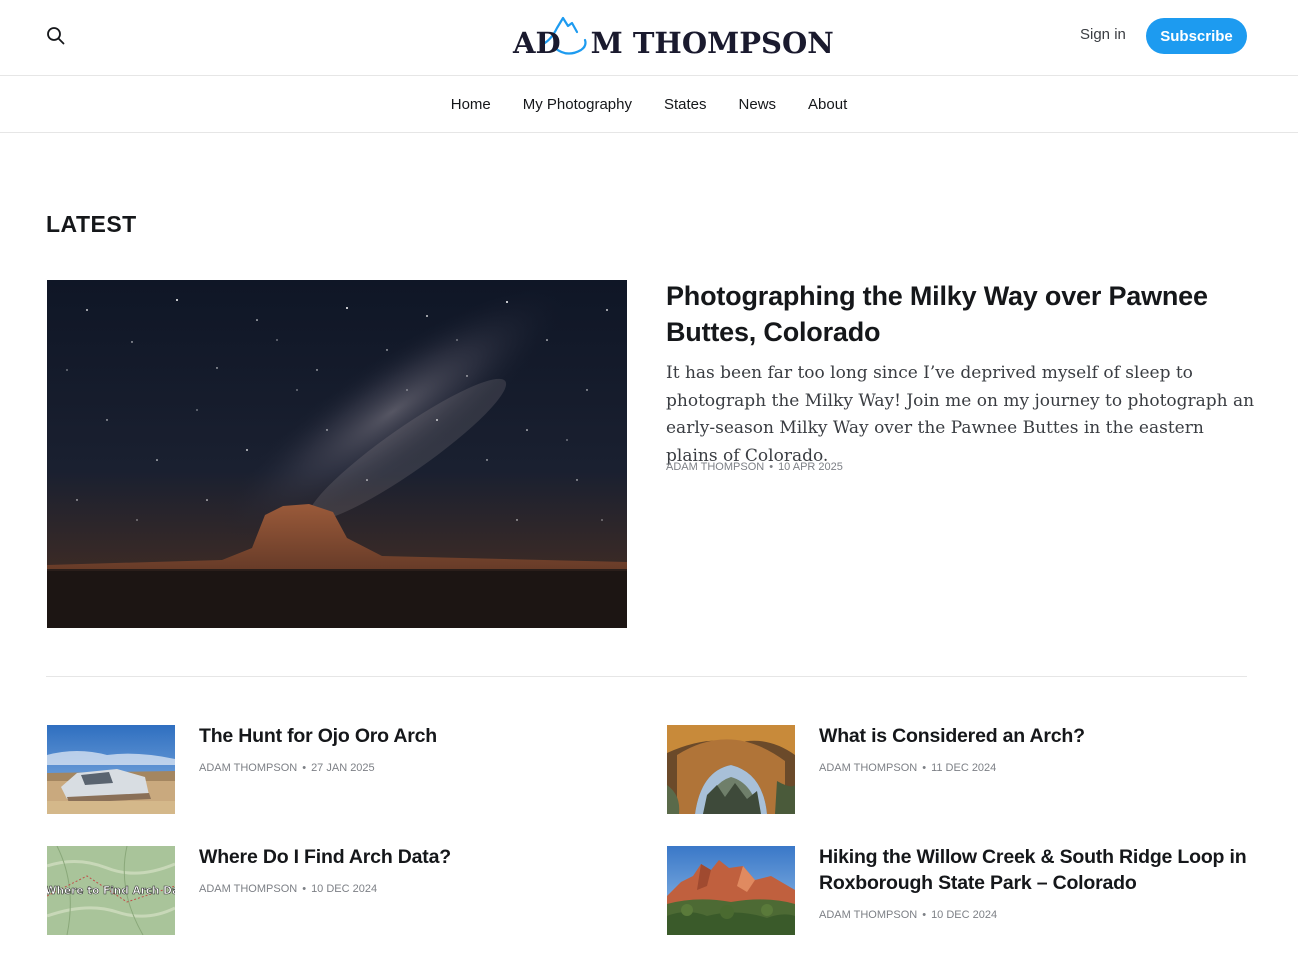 The image size is (1298, 956). I want to click on section-divider, so click(646, 676).